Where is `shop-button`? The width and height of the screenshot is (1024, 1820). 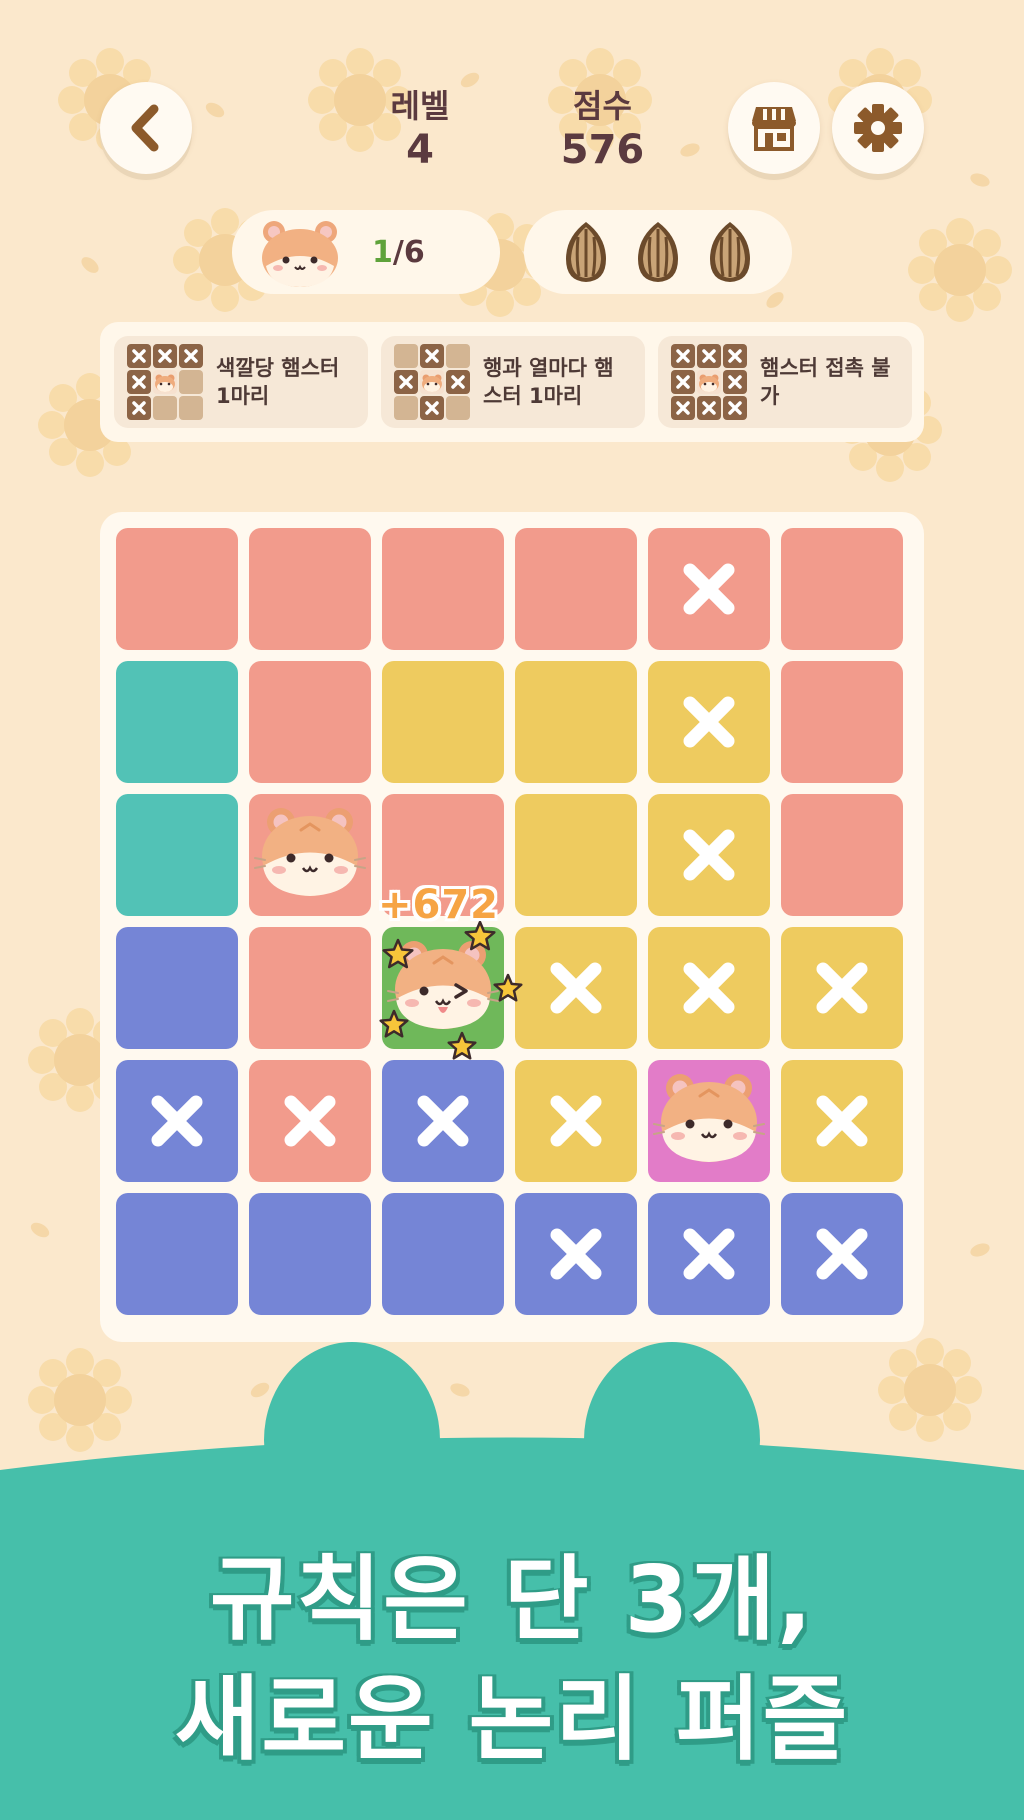
shop-button is located at coordinates (774, 128).